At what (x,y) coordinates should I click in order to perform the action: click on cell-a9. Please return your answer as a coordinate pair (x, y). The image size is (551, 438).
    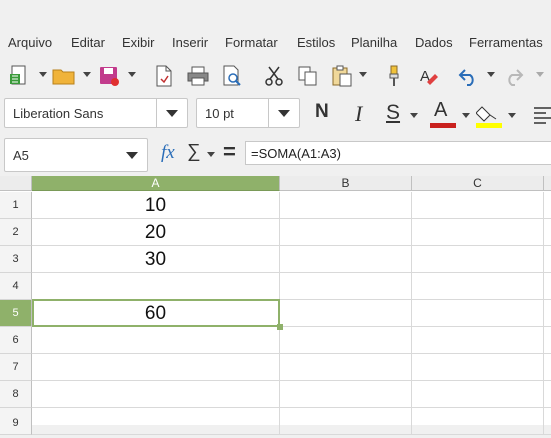
    Looking at the image, I should click on (156, 421).